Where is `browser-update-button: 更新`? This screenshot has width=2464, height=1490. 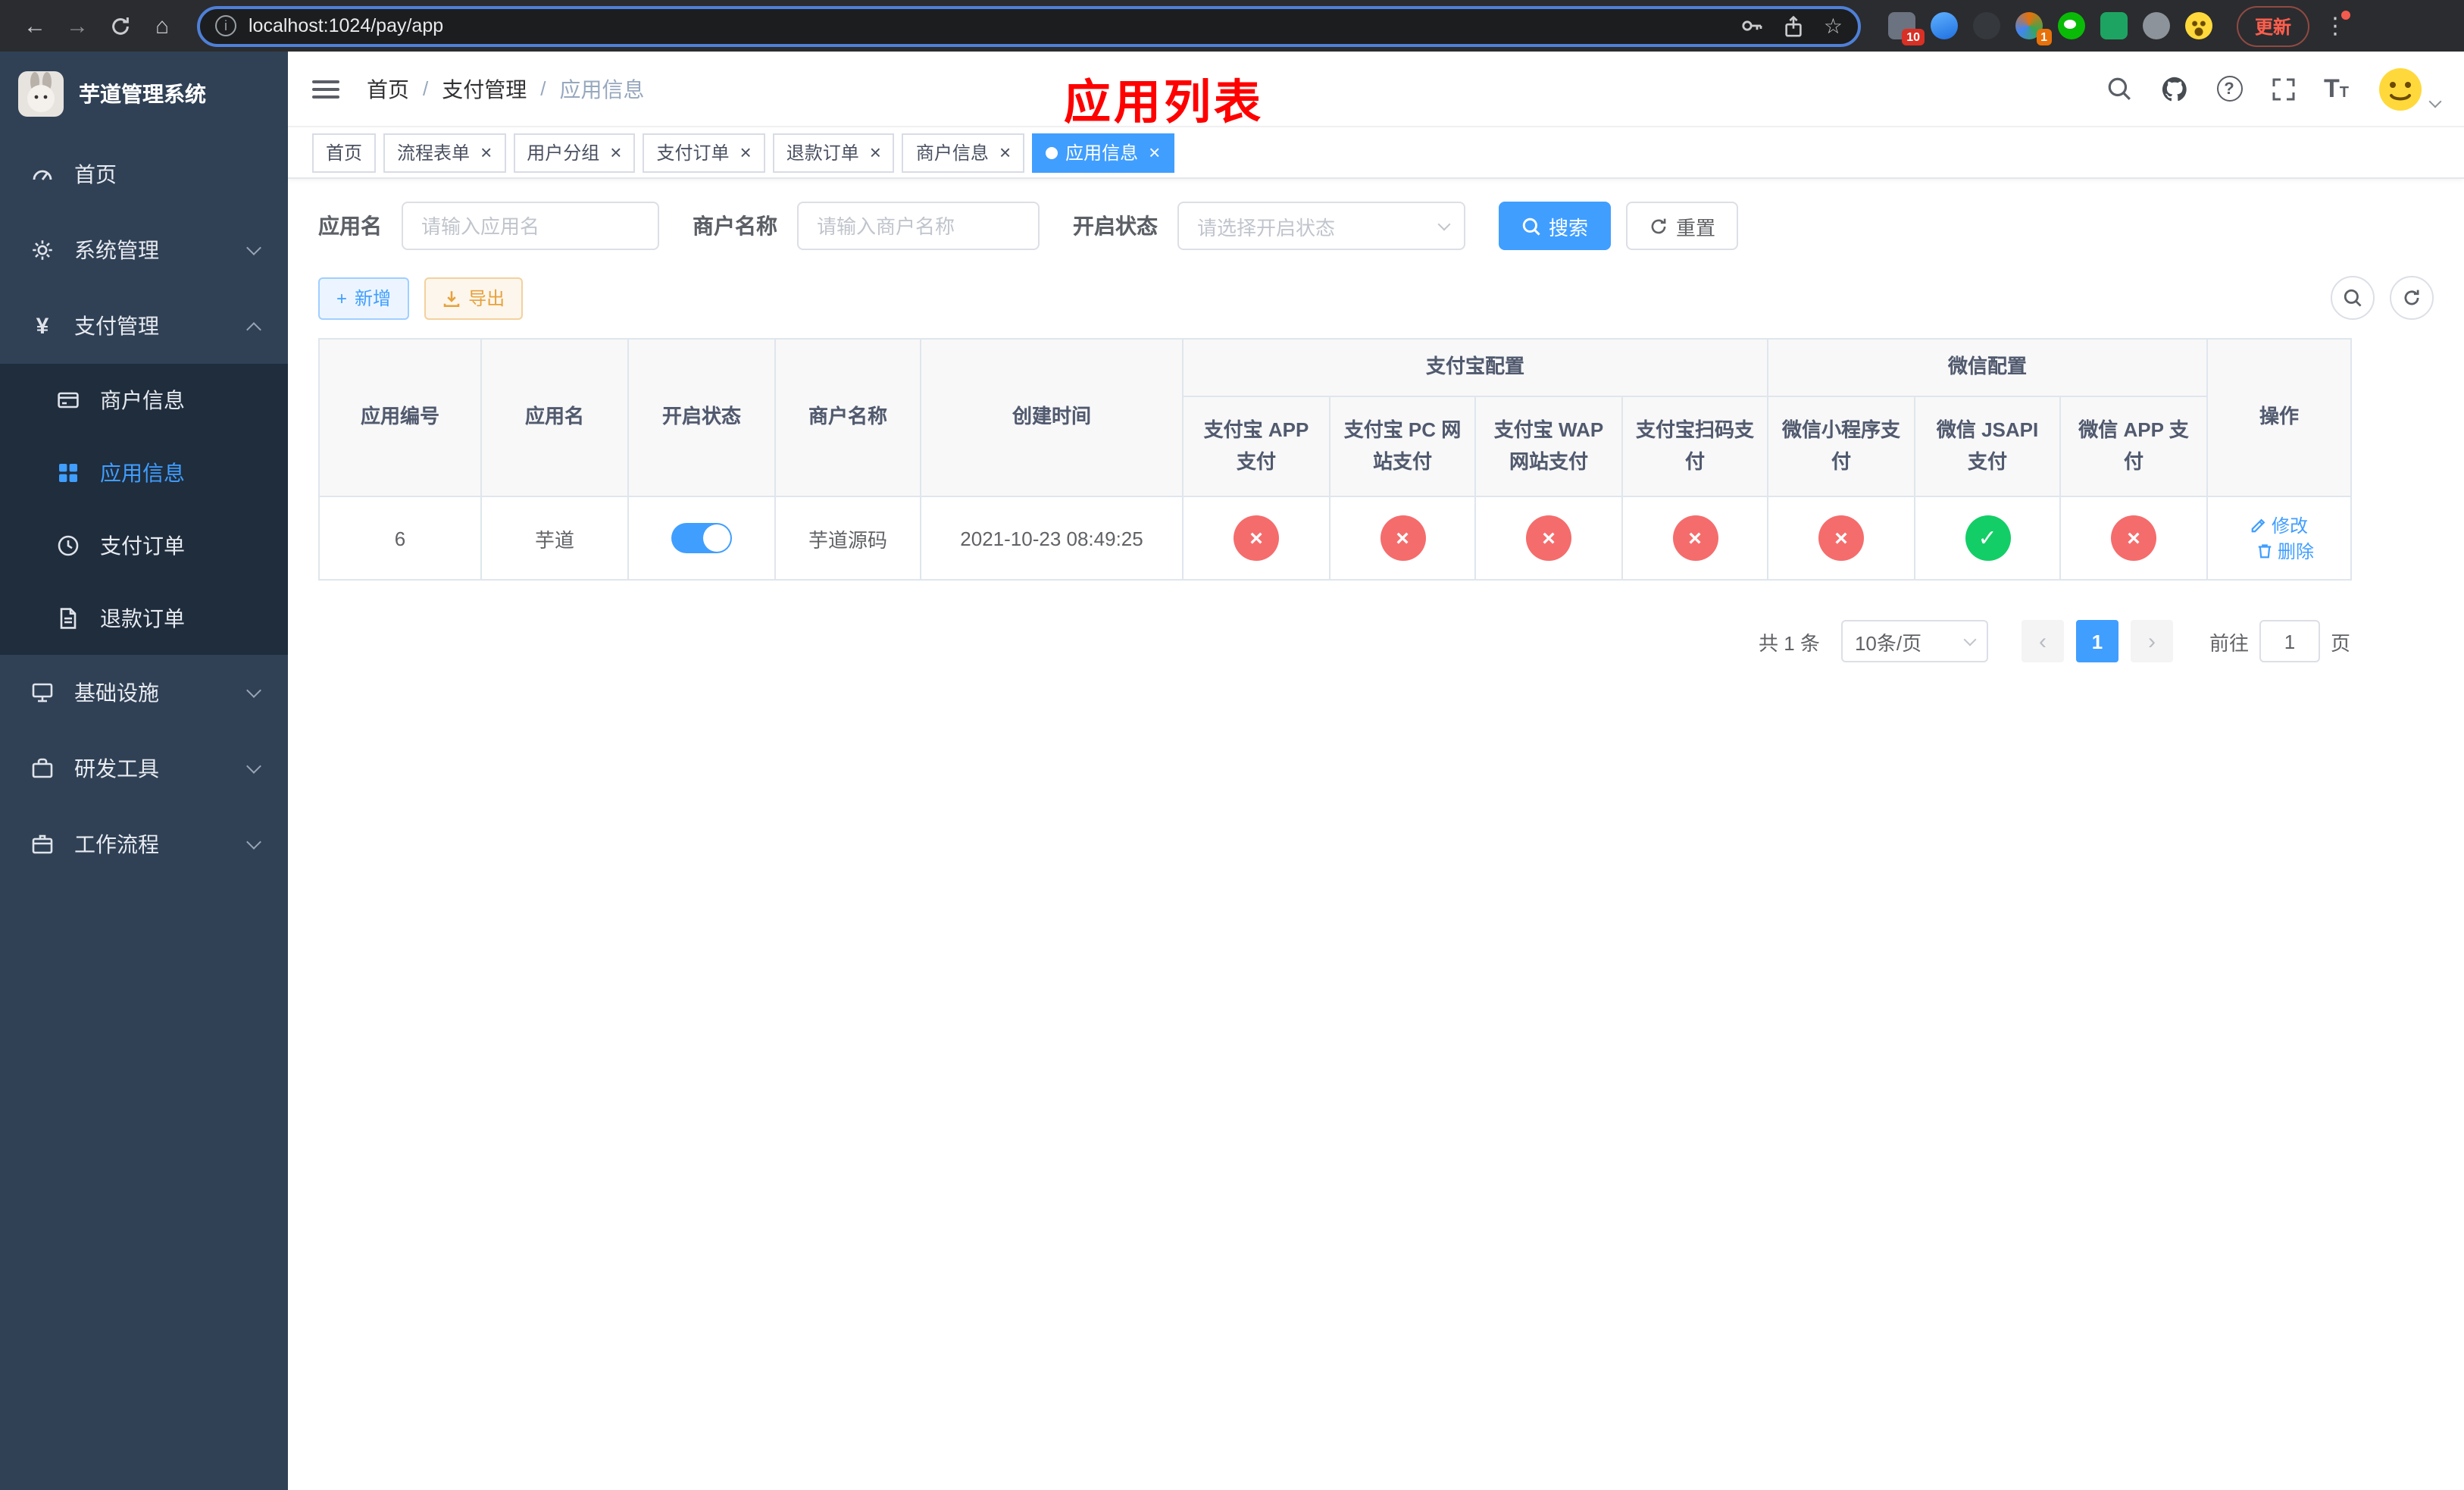
browser-update-button: 更新 is located at coordinates (2273, 26).